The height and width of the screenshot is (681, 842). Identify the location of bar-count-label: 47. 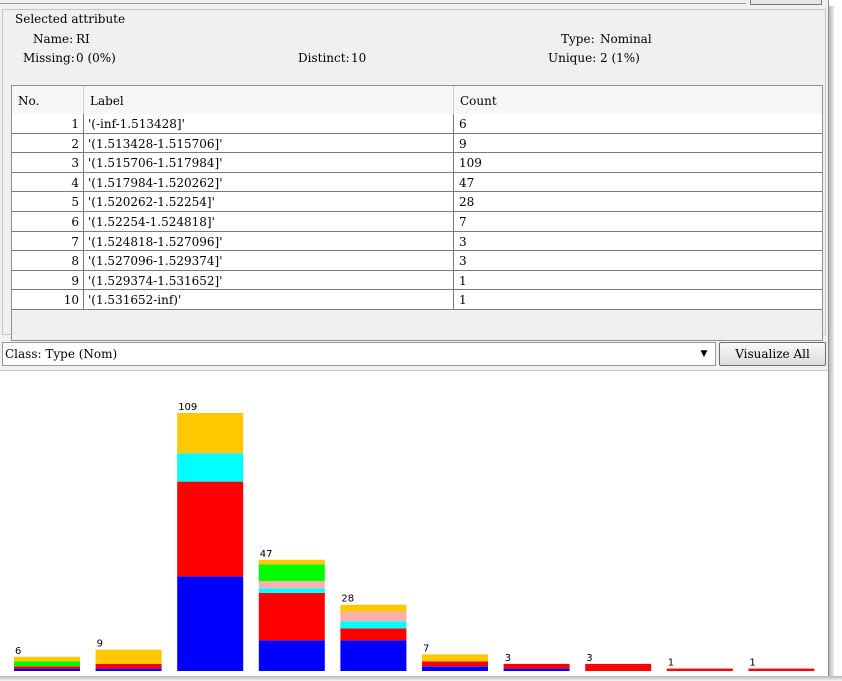
(266, 554).